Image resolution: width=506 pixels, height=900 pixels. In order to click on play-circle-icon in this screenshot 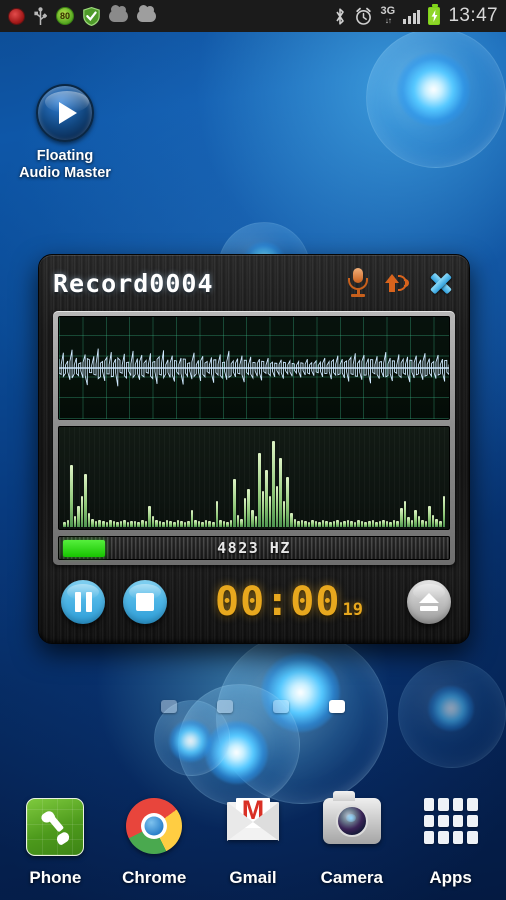, I will do `click(65, 113)`.